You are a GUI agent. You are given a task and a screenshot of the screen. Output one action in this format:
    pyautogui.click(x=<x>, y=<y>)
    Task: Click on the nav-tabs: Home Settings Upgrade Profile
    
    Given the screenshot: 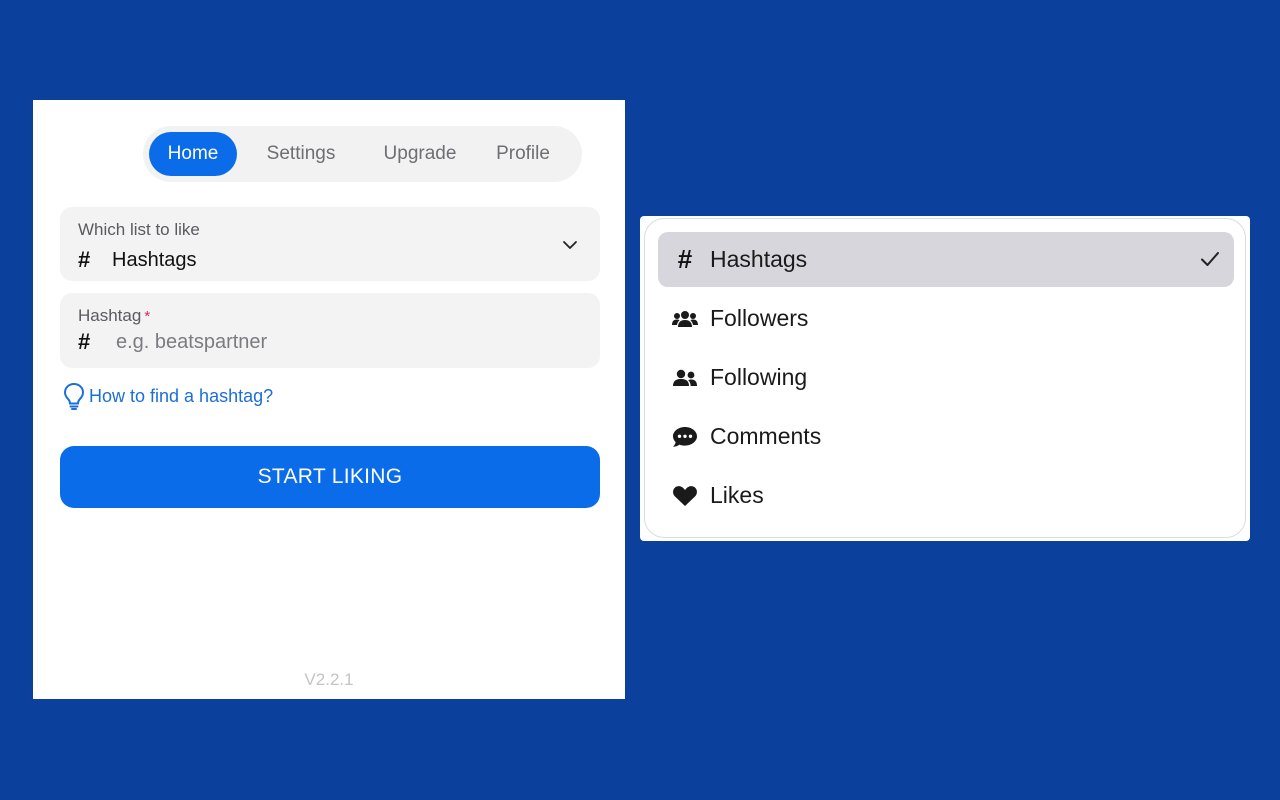 What is the action you would take?
    pyautogui.click(x=362, y=154)
    